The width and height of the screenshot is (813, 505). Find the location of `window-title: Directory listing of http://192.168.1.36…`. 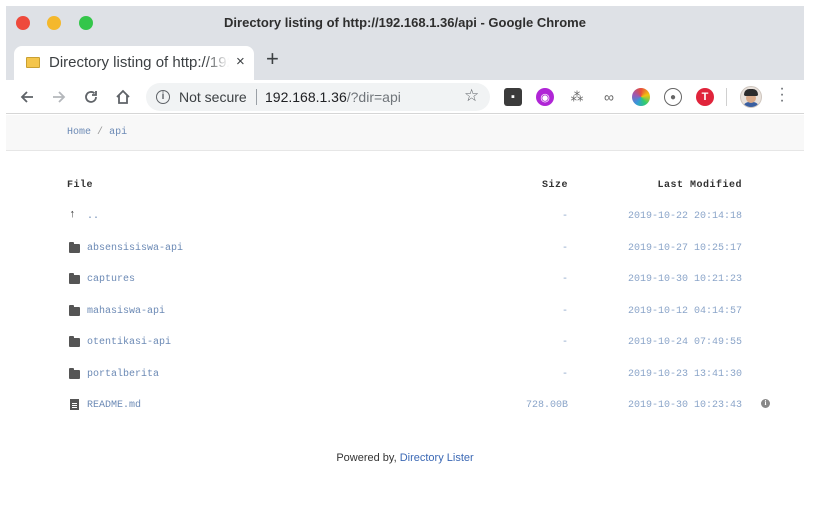

window-title: Directory listing of http://192.168.1.36… is located at coordinates (405, 22).